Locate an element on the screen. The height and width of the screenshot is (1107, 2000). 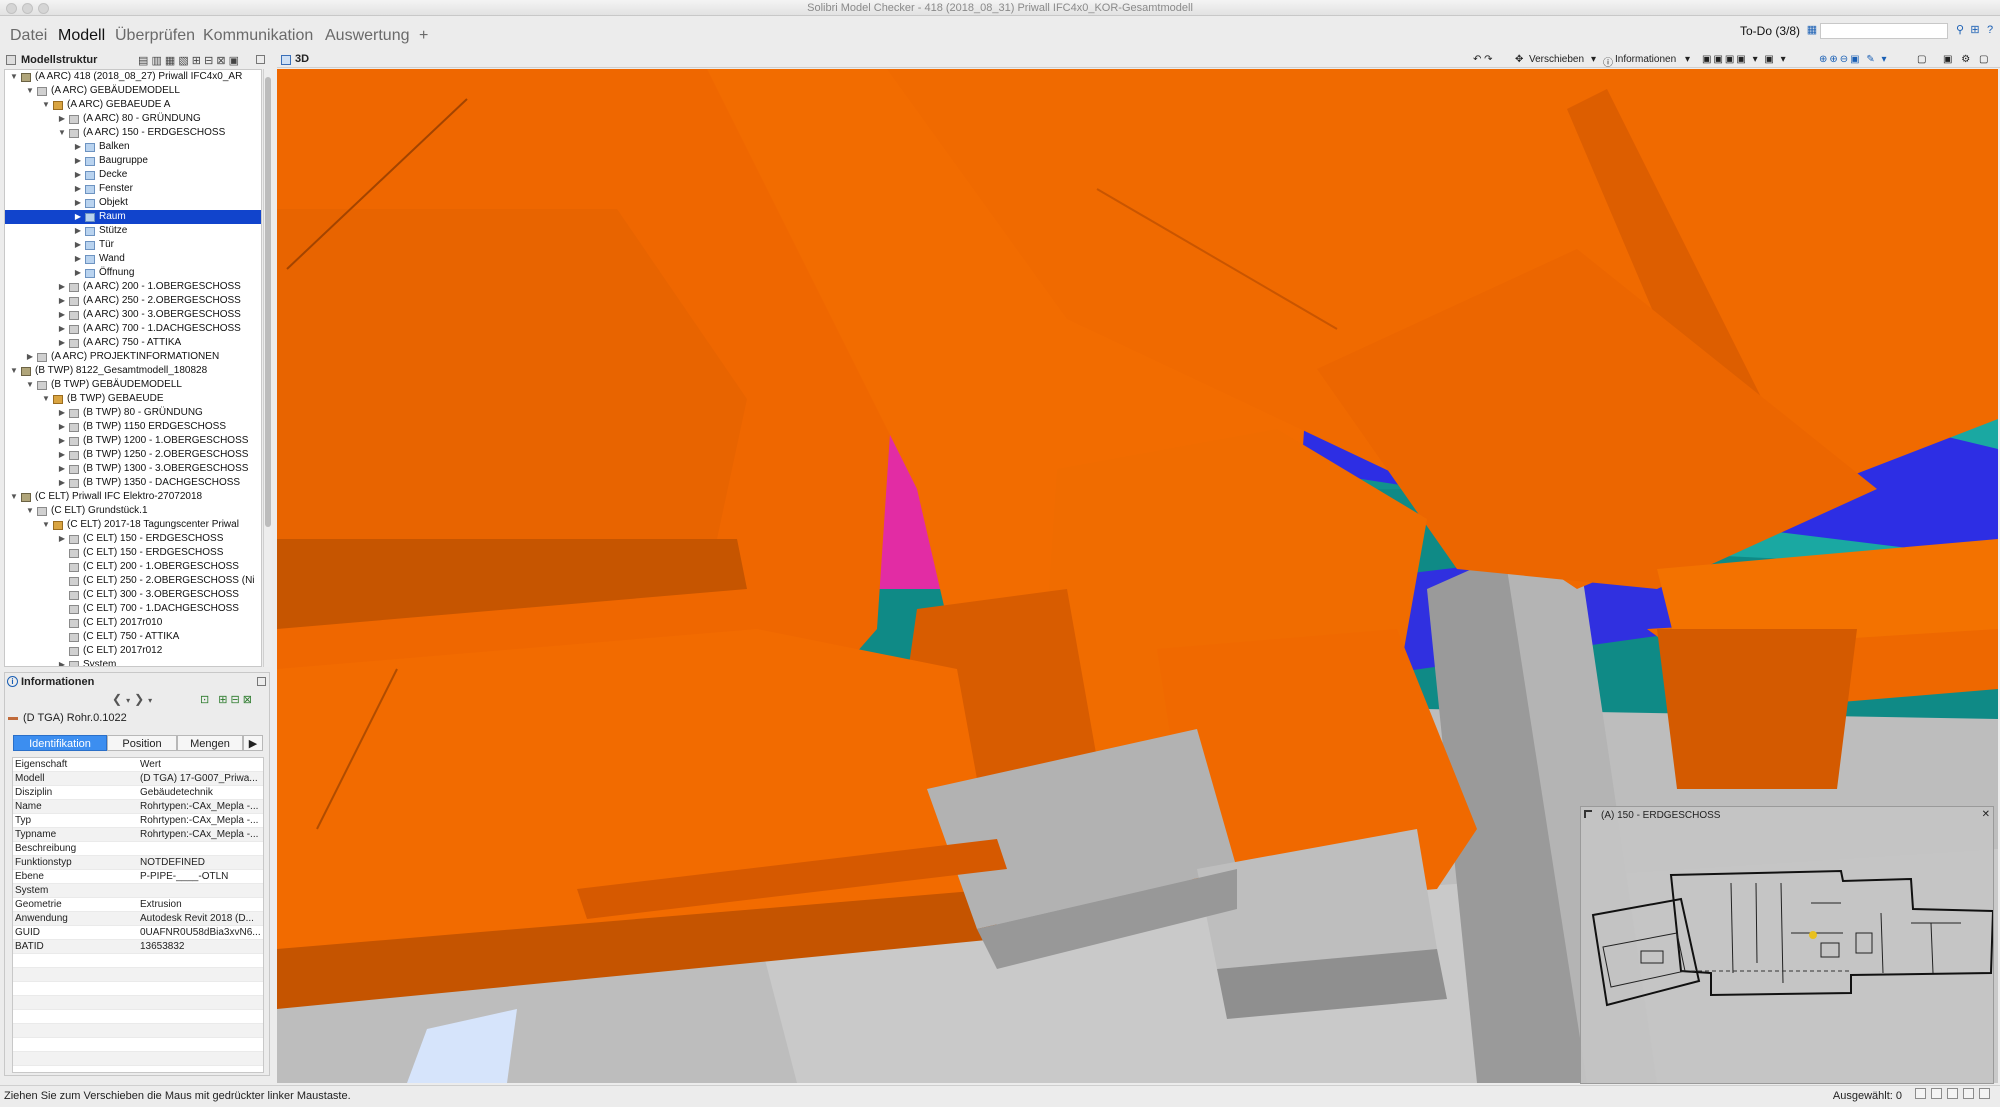
todo-counter: To-Do (3/8) is located at coordinates (1770, 31).